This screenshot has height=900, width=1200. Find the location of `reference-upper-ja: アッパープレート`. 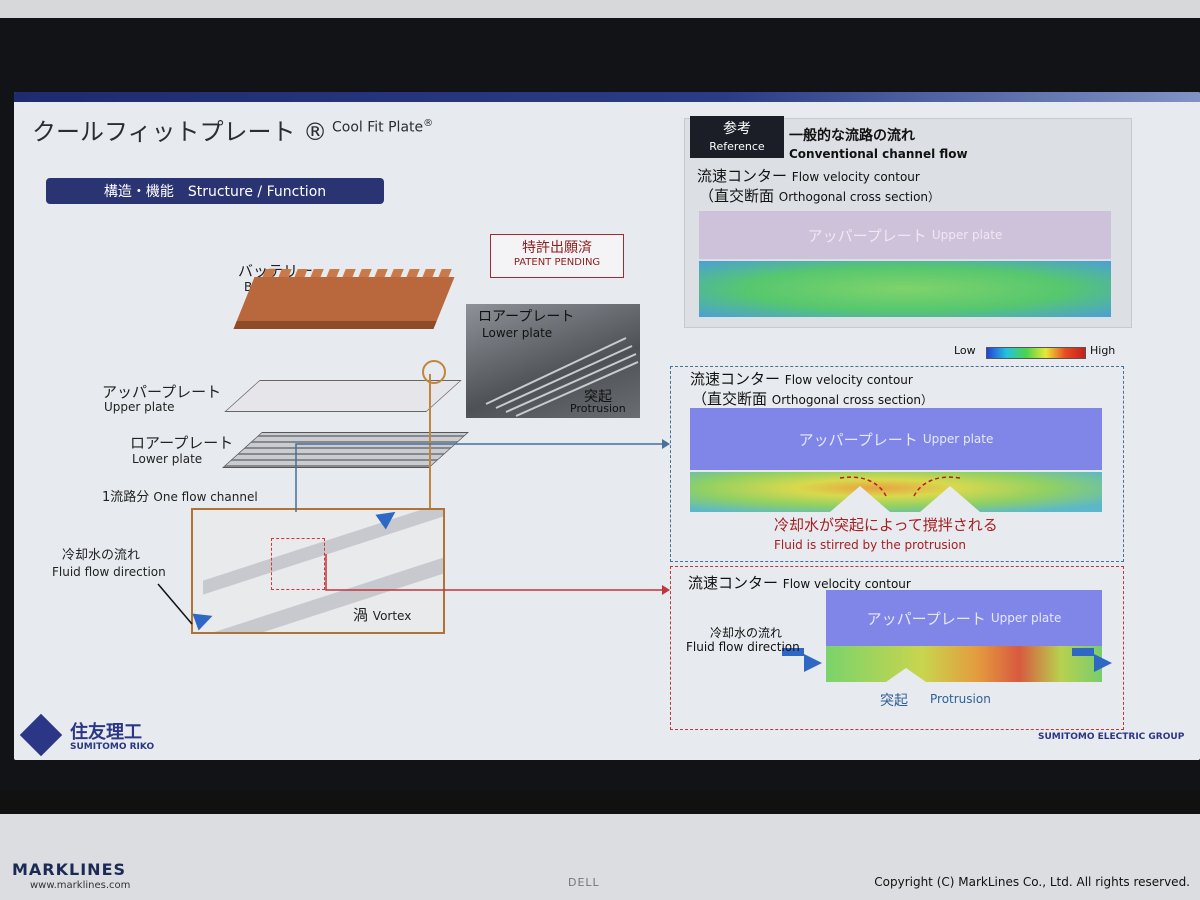

reference-upper-ja: アッパープレート is located at coordinates (867, 235).